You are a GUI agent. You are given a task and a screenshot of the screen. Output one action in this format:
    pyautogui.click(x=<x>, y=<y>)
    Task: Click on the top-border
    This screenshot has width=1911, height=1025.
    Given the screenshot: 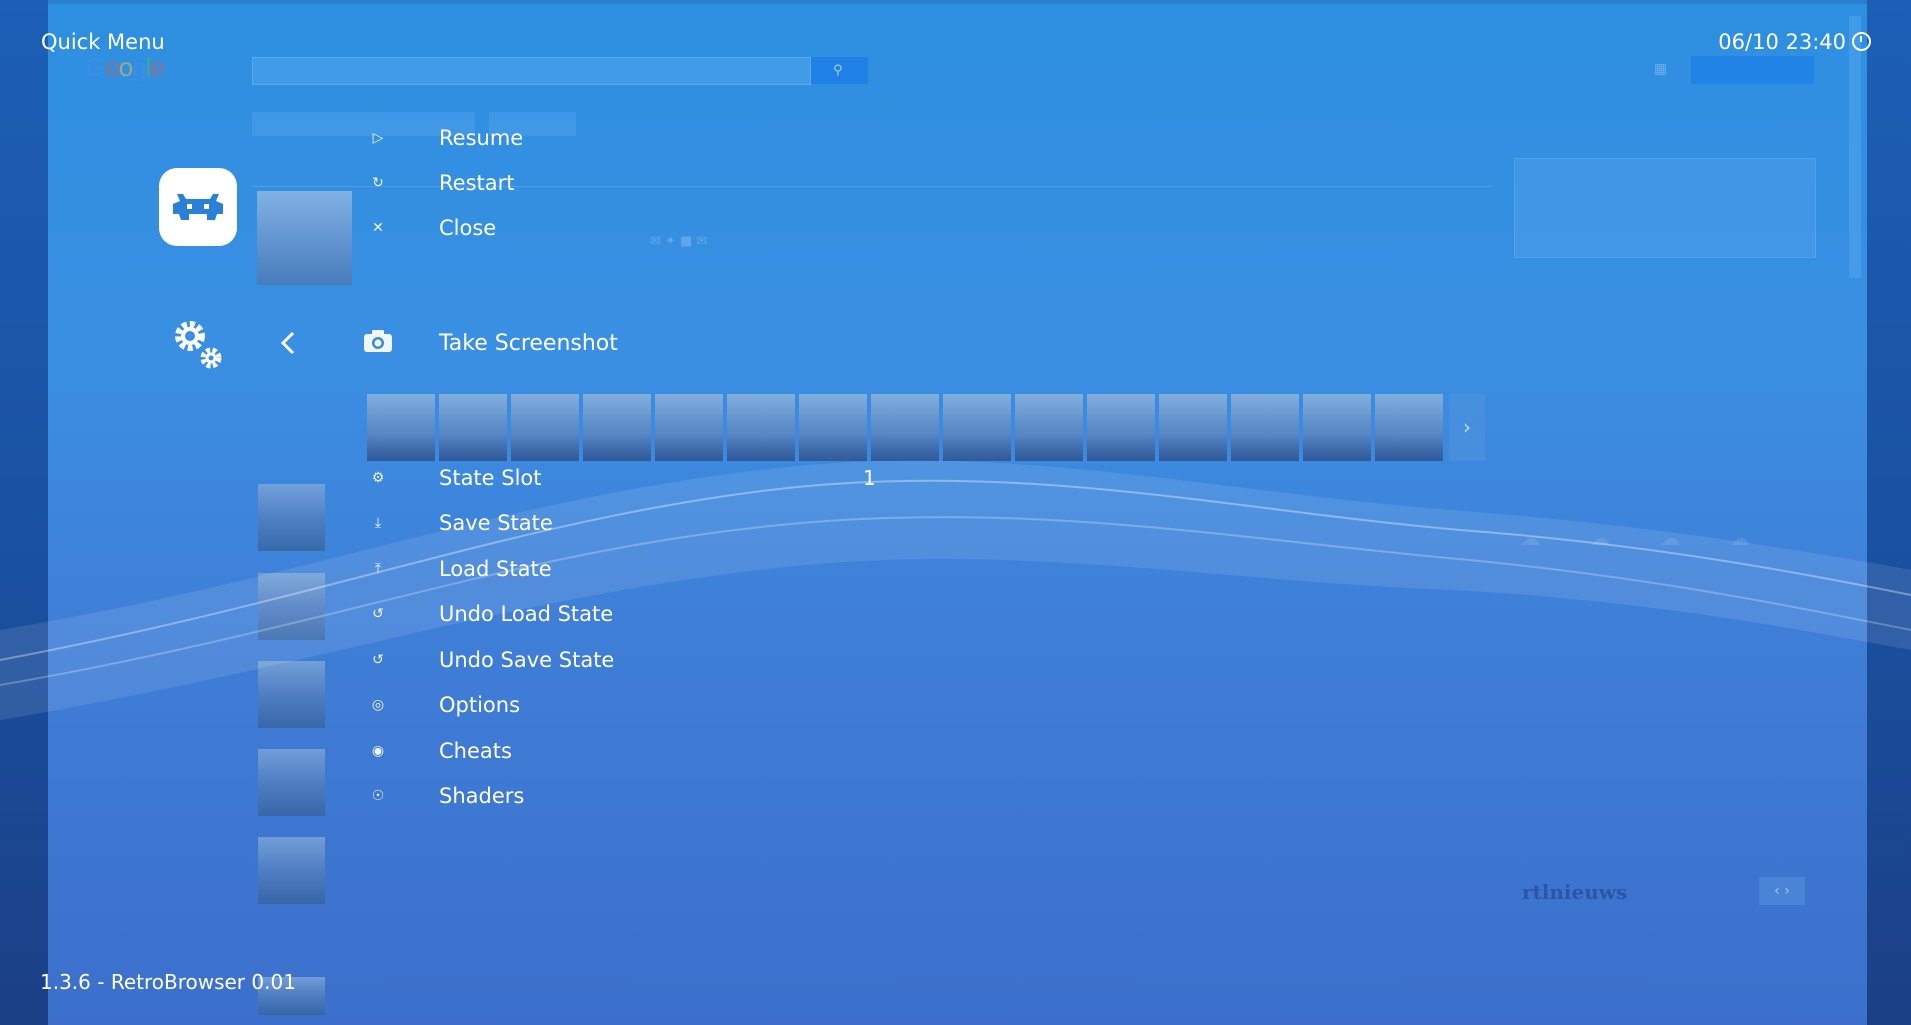 What is the action you would take?
    pyautogui.click(x=957, y=2)
    